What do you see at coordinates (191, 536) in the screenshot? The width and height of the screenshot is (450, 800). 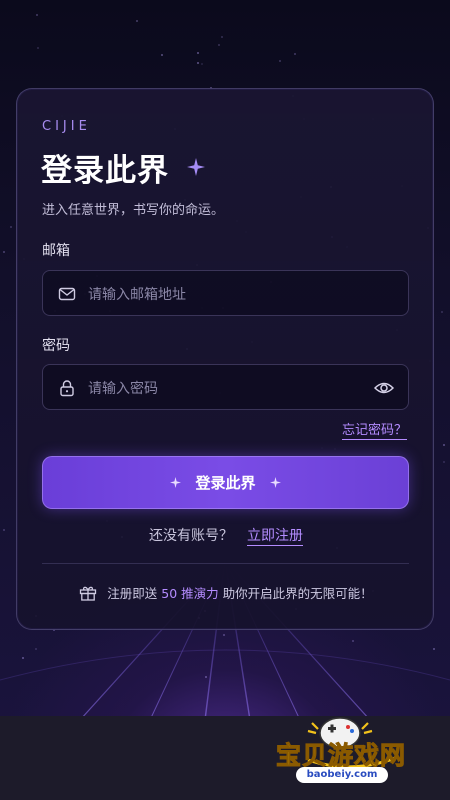 I see `register-prompt: 还没有账号？` at bounding box center [191, 536].